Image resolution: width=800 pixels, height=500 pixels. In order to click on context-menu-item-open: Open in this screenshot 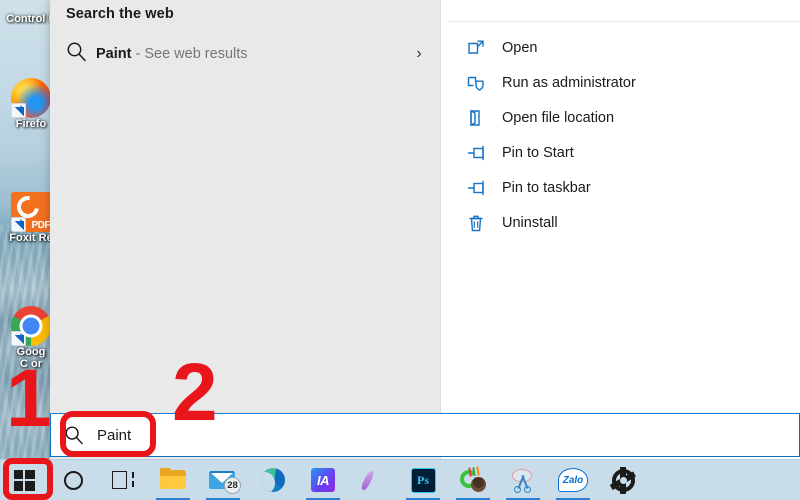, I will do `click(620, 47)`.